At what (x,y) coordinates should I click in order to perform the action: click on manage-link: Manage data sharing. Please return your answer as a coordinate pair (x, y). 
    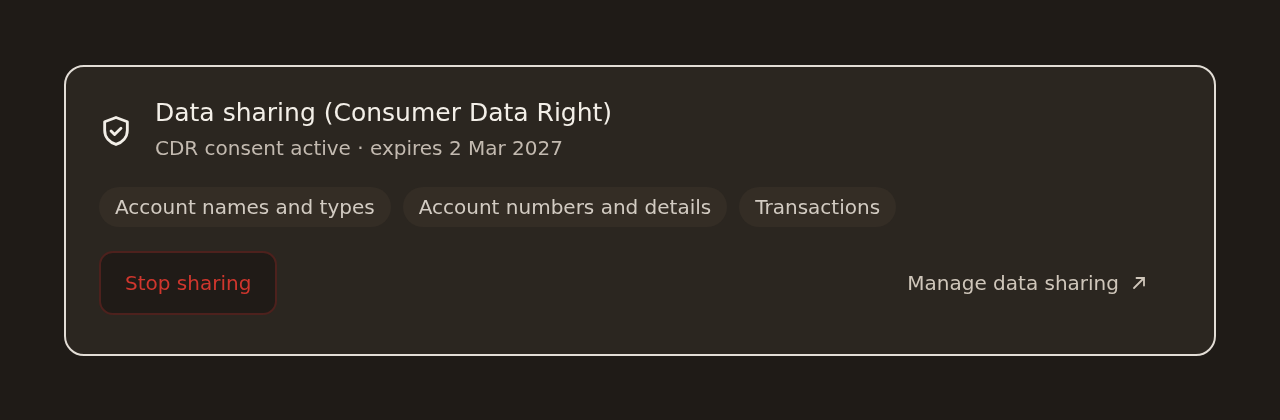
    Looking at the image, I should click on (1027, 283).